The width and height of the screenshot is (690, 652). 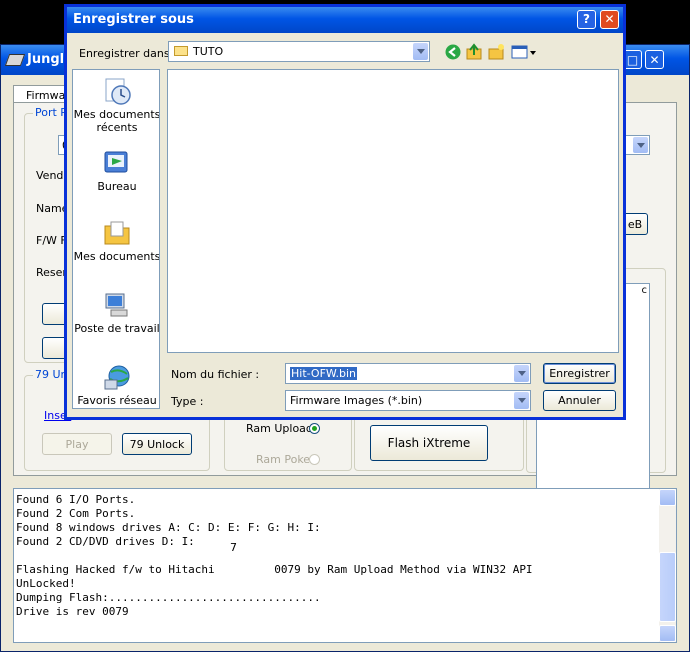 I want to click on close-main-icon: ✕, so click(x=654, y=59).